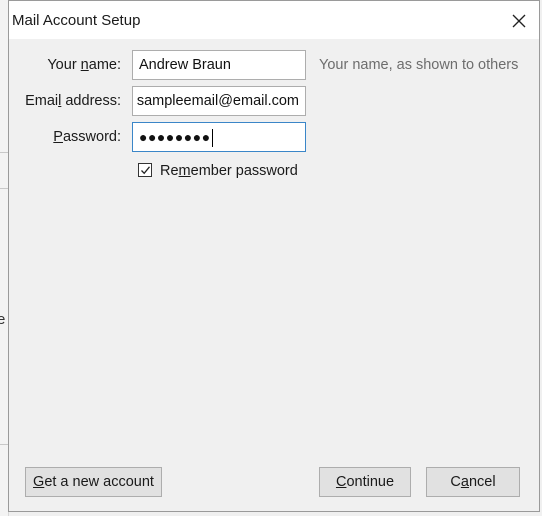 The image size is (542, 516). Describe the element at coordinates (87, 137) in the screenshot. I see `password-label: Password:` at that location.